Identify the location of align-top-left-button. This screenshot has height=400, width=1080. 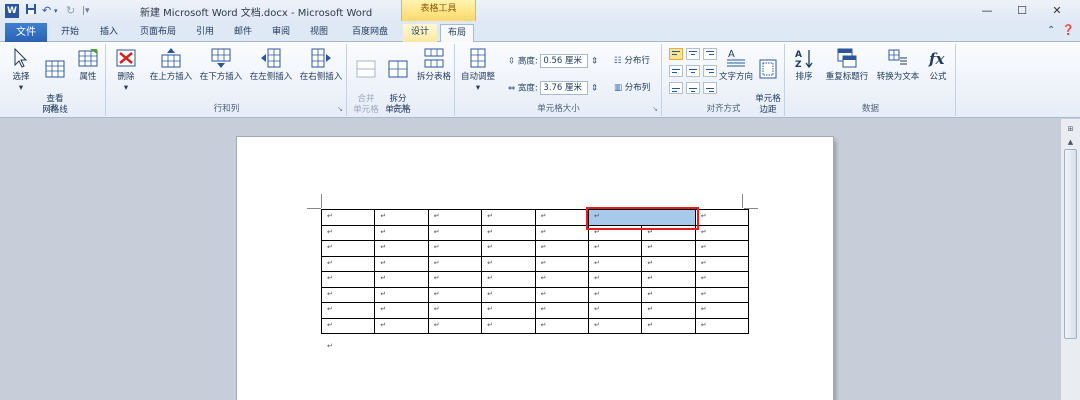
(676, 54).